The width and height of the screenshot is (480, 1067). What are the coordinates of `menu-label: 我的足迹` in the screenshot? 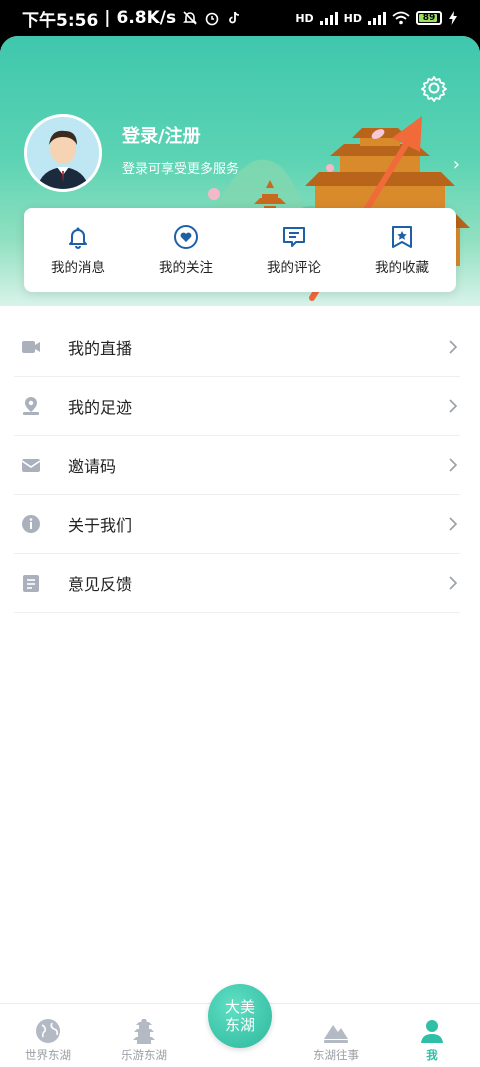 It's located at (100, 407).